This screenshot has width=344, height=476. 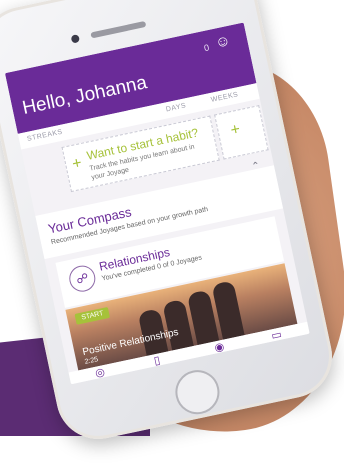 I want to click on front-camera, so click(x=75, y=39).